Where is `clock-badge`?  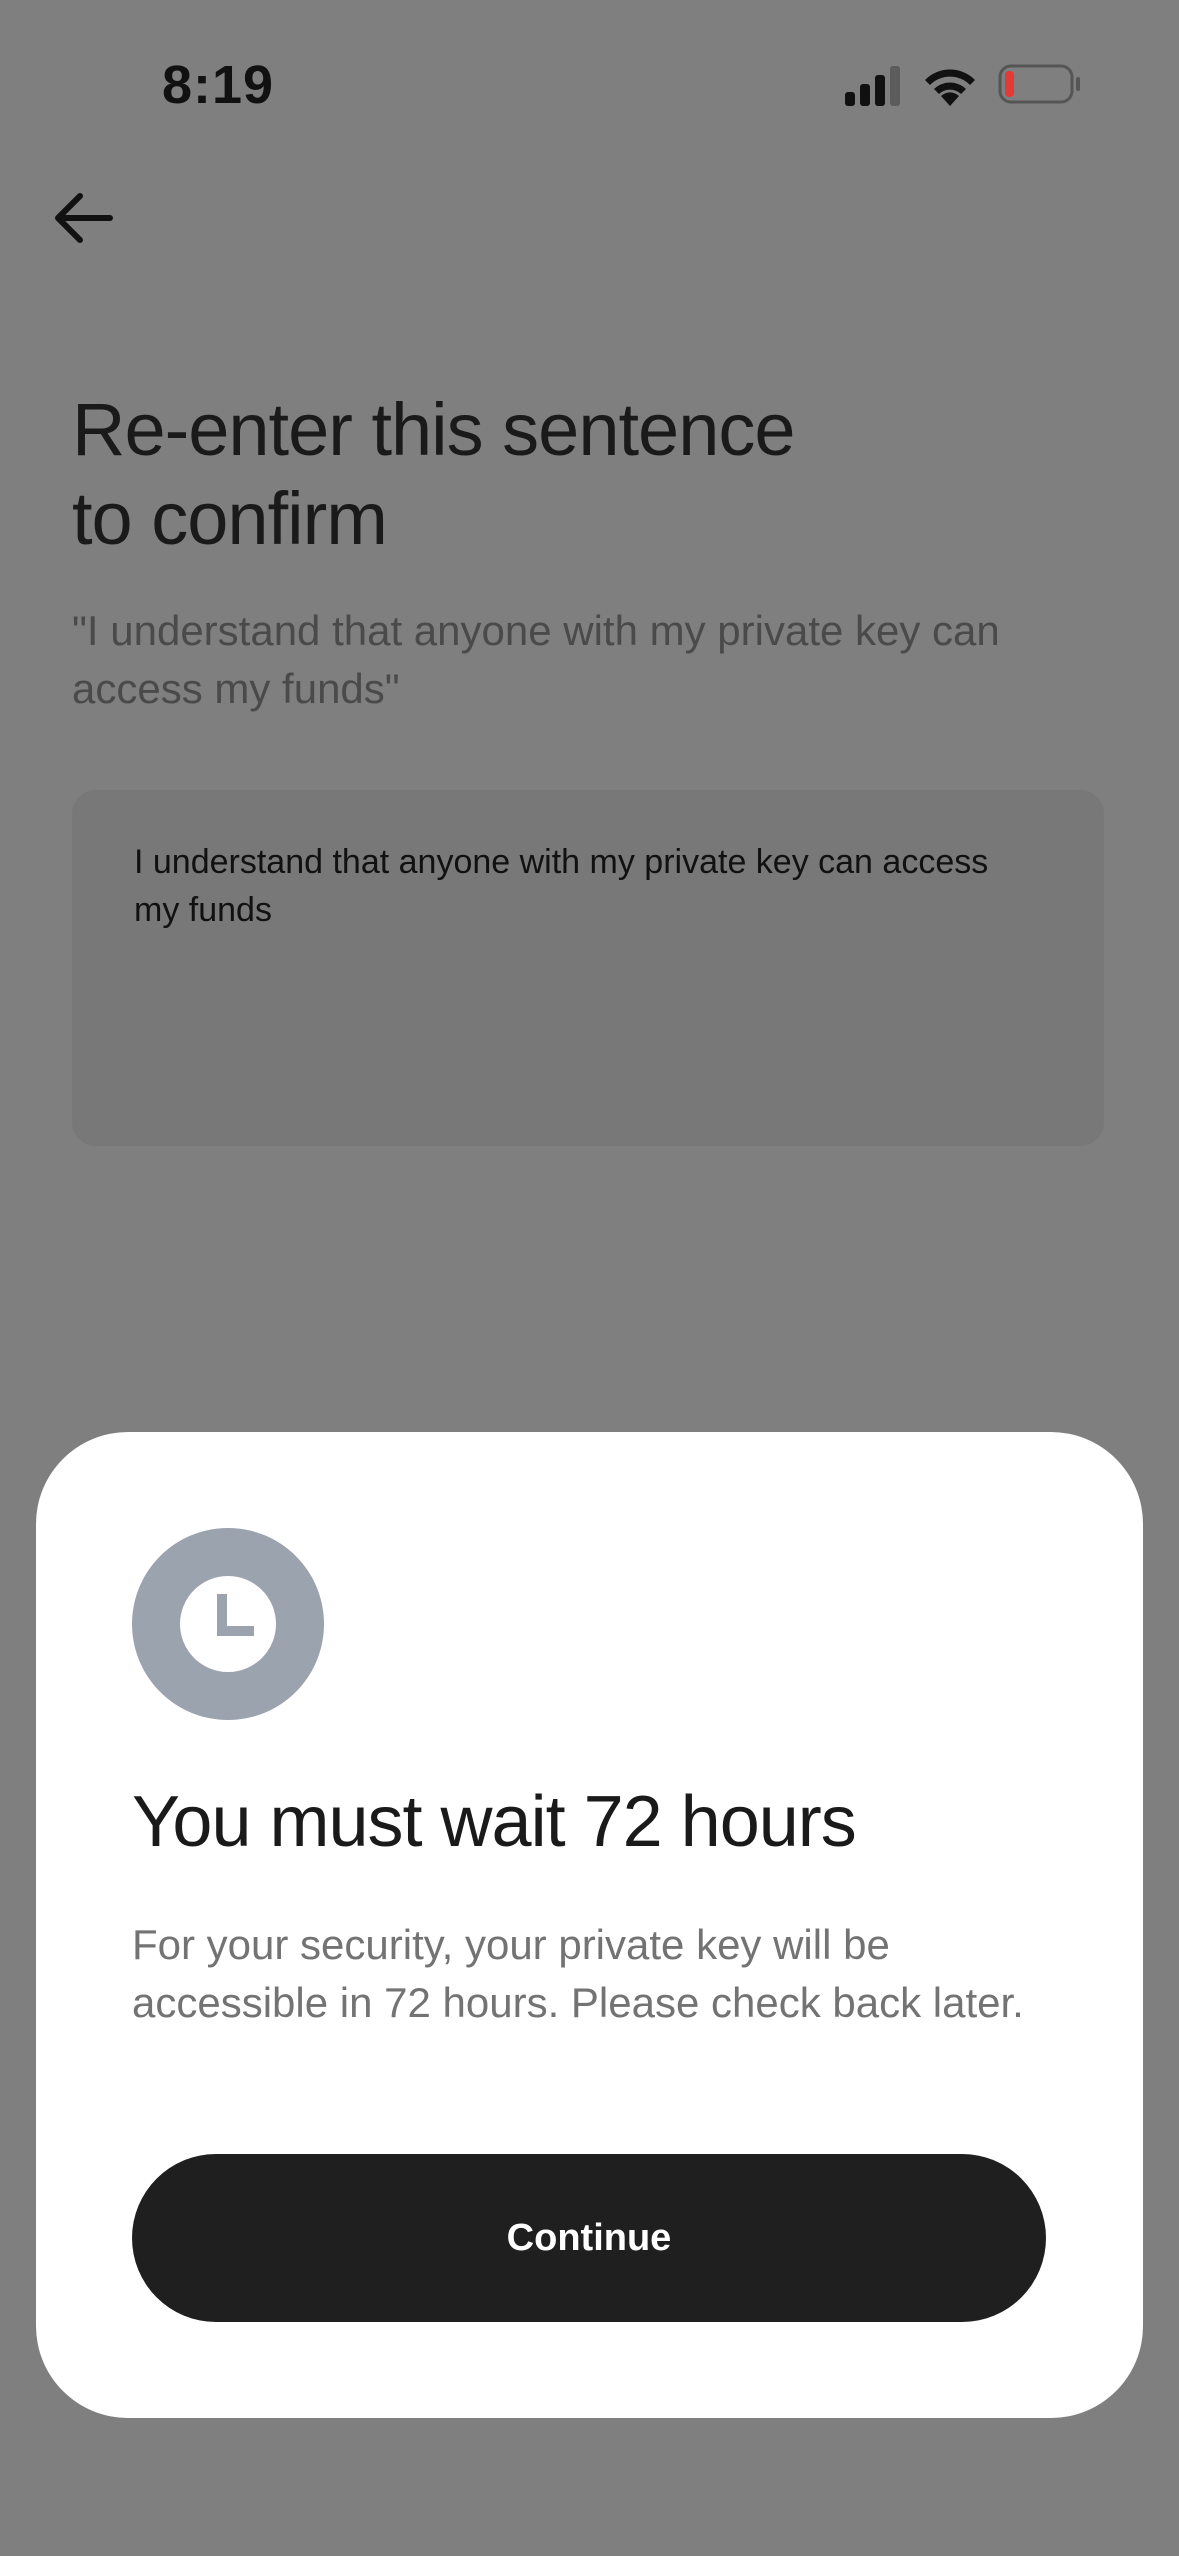 clock-badge is located at coordinates (228, 1624).